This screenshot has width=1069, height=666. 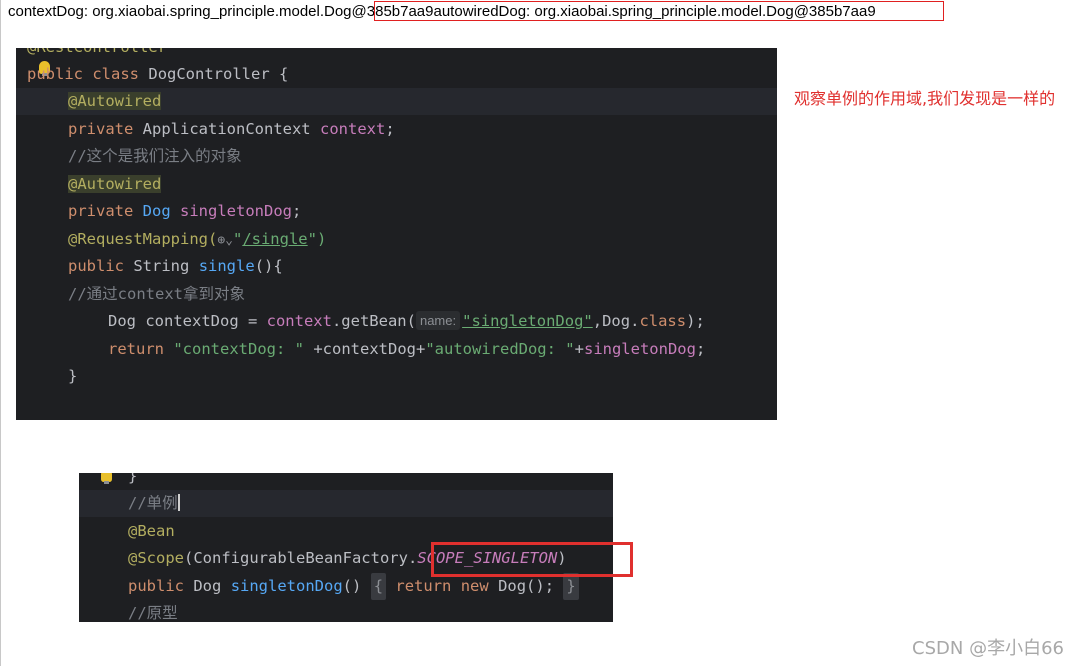 What do you see at coordinates (115, 184) in the screenshot?
I see `code-line-autowired-2: @Autowired` at bounding box center [115, 184].